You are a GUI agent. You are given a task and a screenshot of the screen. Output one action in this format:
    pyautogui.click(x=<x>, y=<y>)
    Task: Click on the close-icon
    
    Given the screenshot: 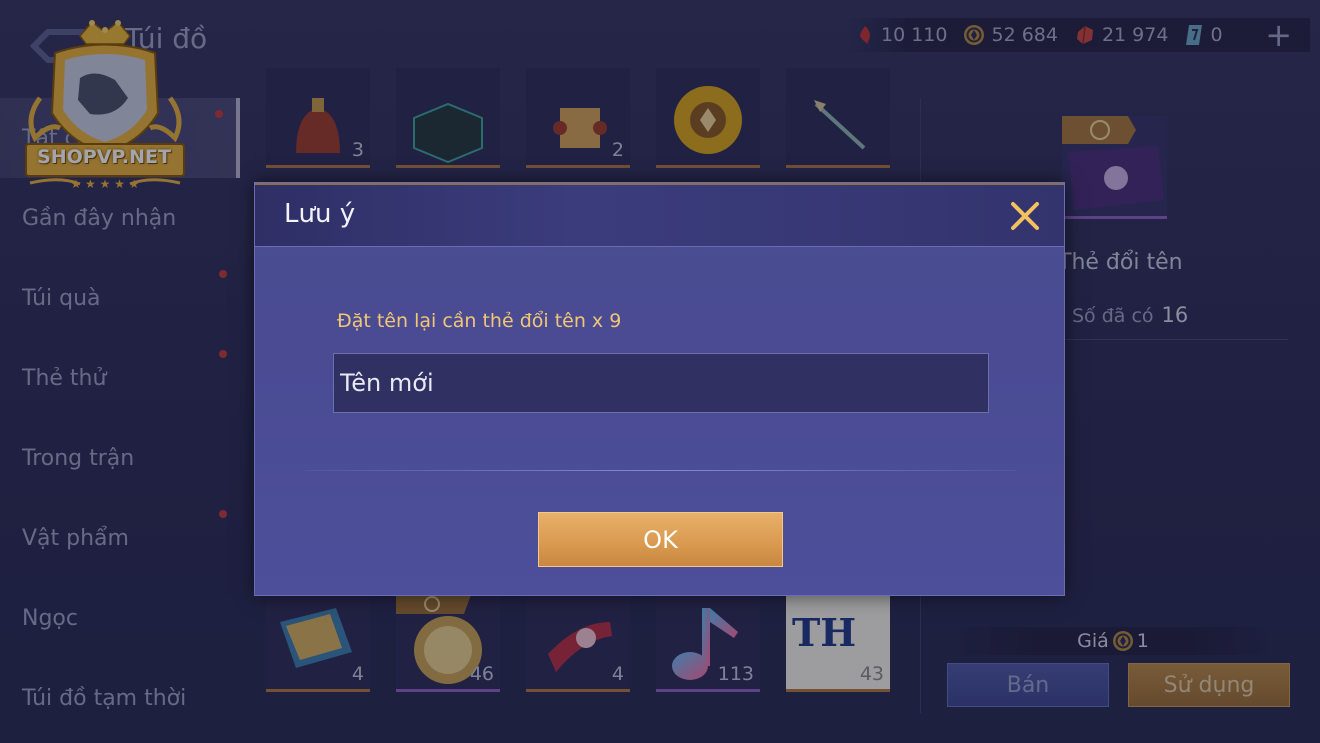 What is the action you would take?
    pyautogui.click(x=1025, y=216)
    